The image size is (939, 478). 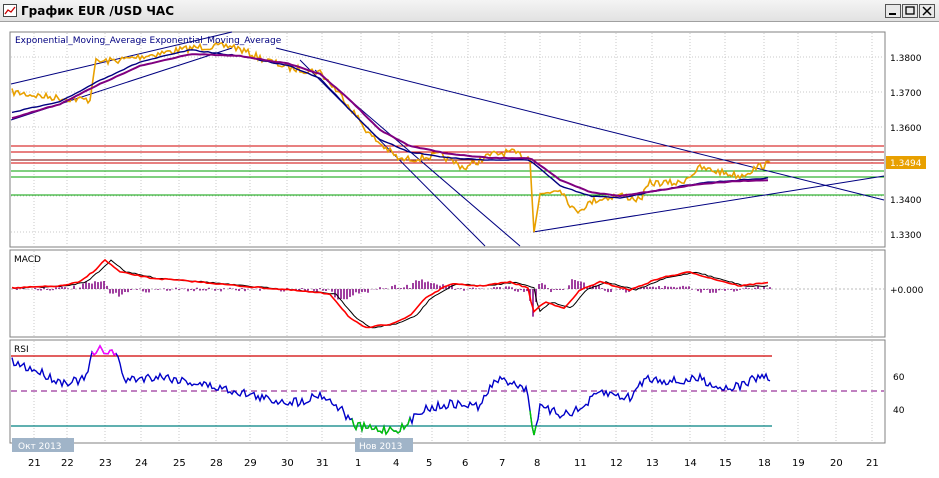 What do you see at coordinates (906, 94) in the screenshot?
I see `price-tick: 1.3700` at bounding box center [906, 94].